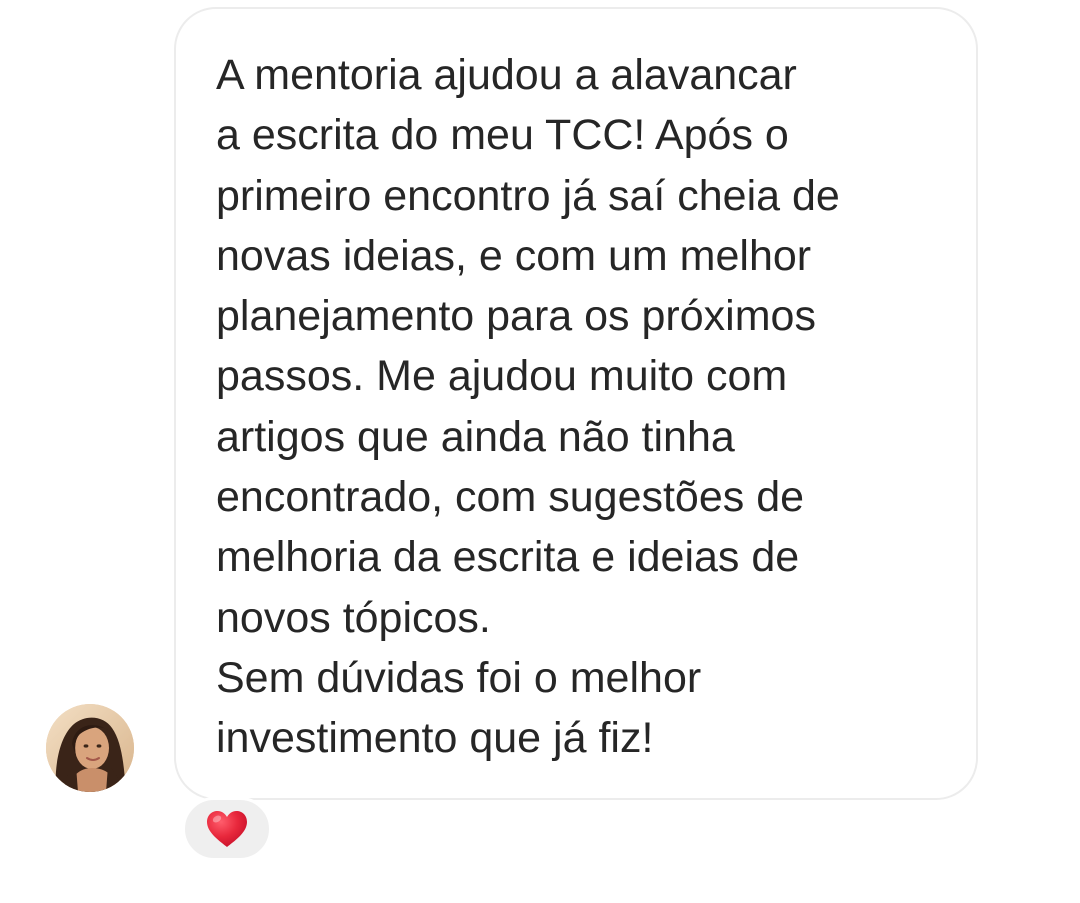 This screenshot has height=903, width=1080. Describe the element at coordinates (502, 135) in the screenshot. I see `message-line: a escrita do meu TCC! Após o` at that location.